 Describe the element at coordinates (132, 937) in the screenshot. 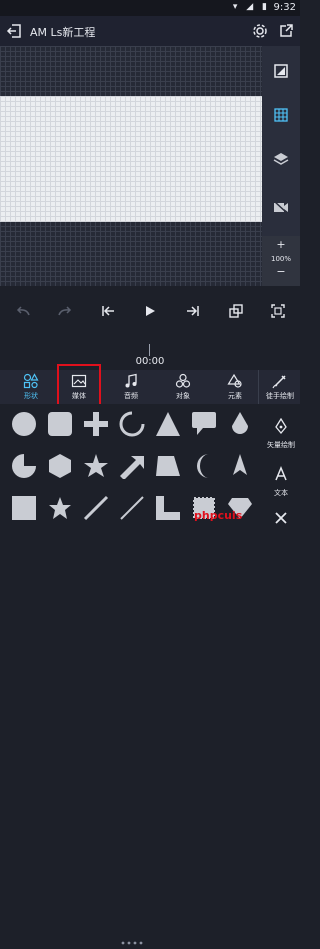

I see `pager-dots` at that location.